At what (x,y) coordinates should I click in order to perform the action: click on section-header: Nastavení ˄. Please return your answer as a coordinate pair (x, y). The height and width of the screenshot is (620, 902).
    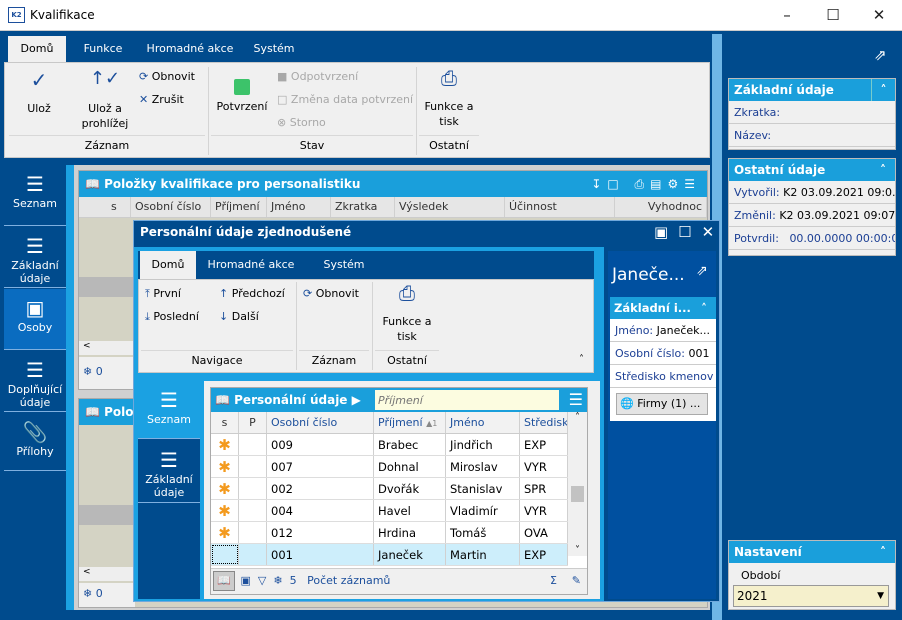
    Looking at the image, I should click on (812, 552).